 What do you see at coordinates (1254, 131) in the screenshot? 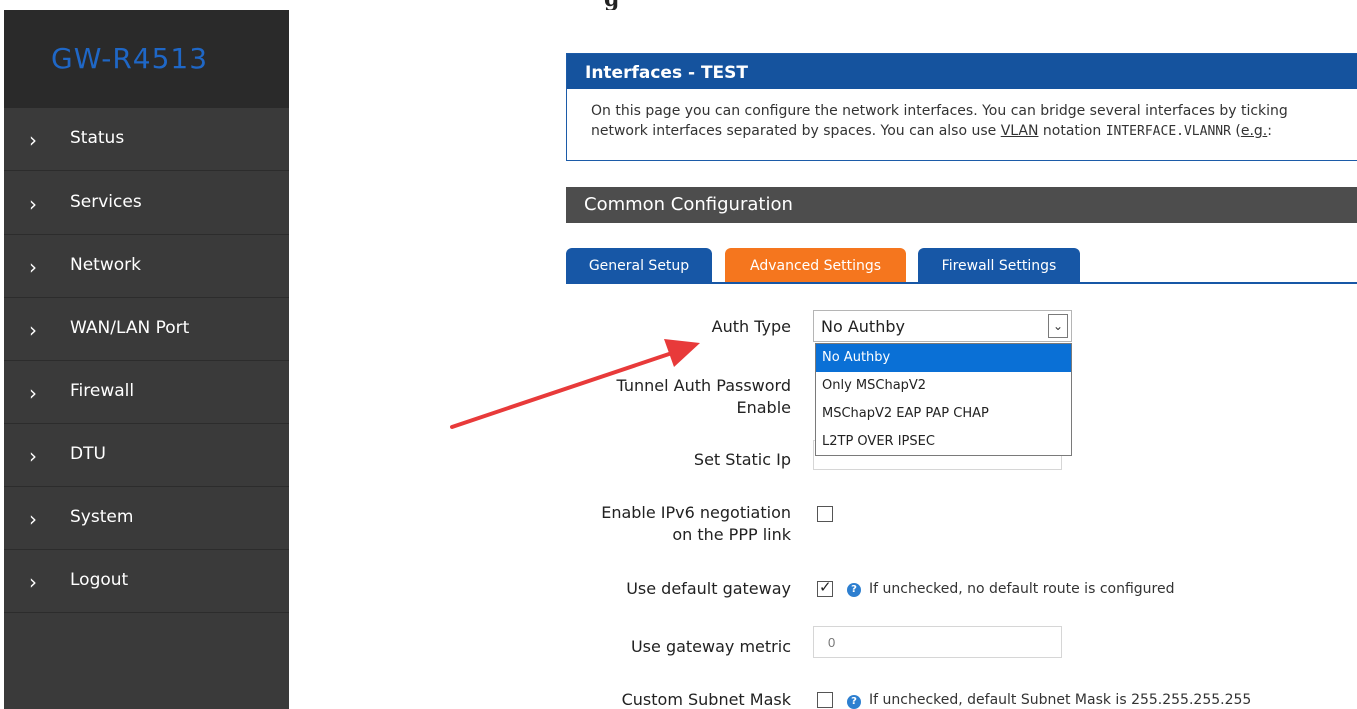
I see `eg-abbr: e.g.` at bounding box center [1254, 131].